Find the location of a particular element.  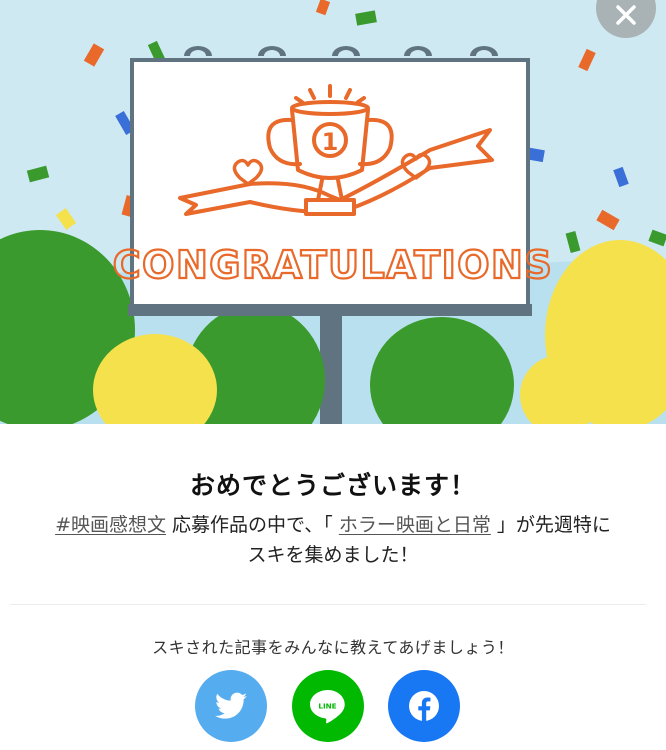

congratulations-banner-text: CONGRATULATIONS is located at coordinates (333, 265).